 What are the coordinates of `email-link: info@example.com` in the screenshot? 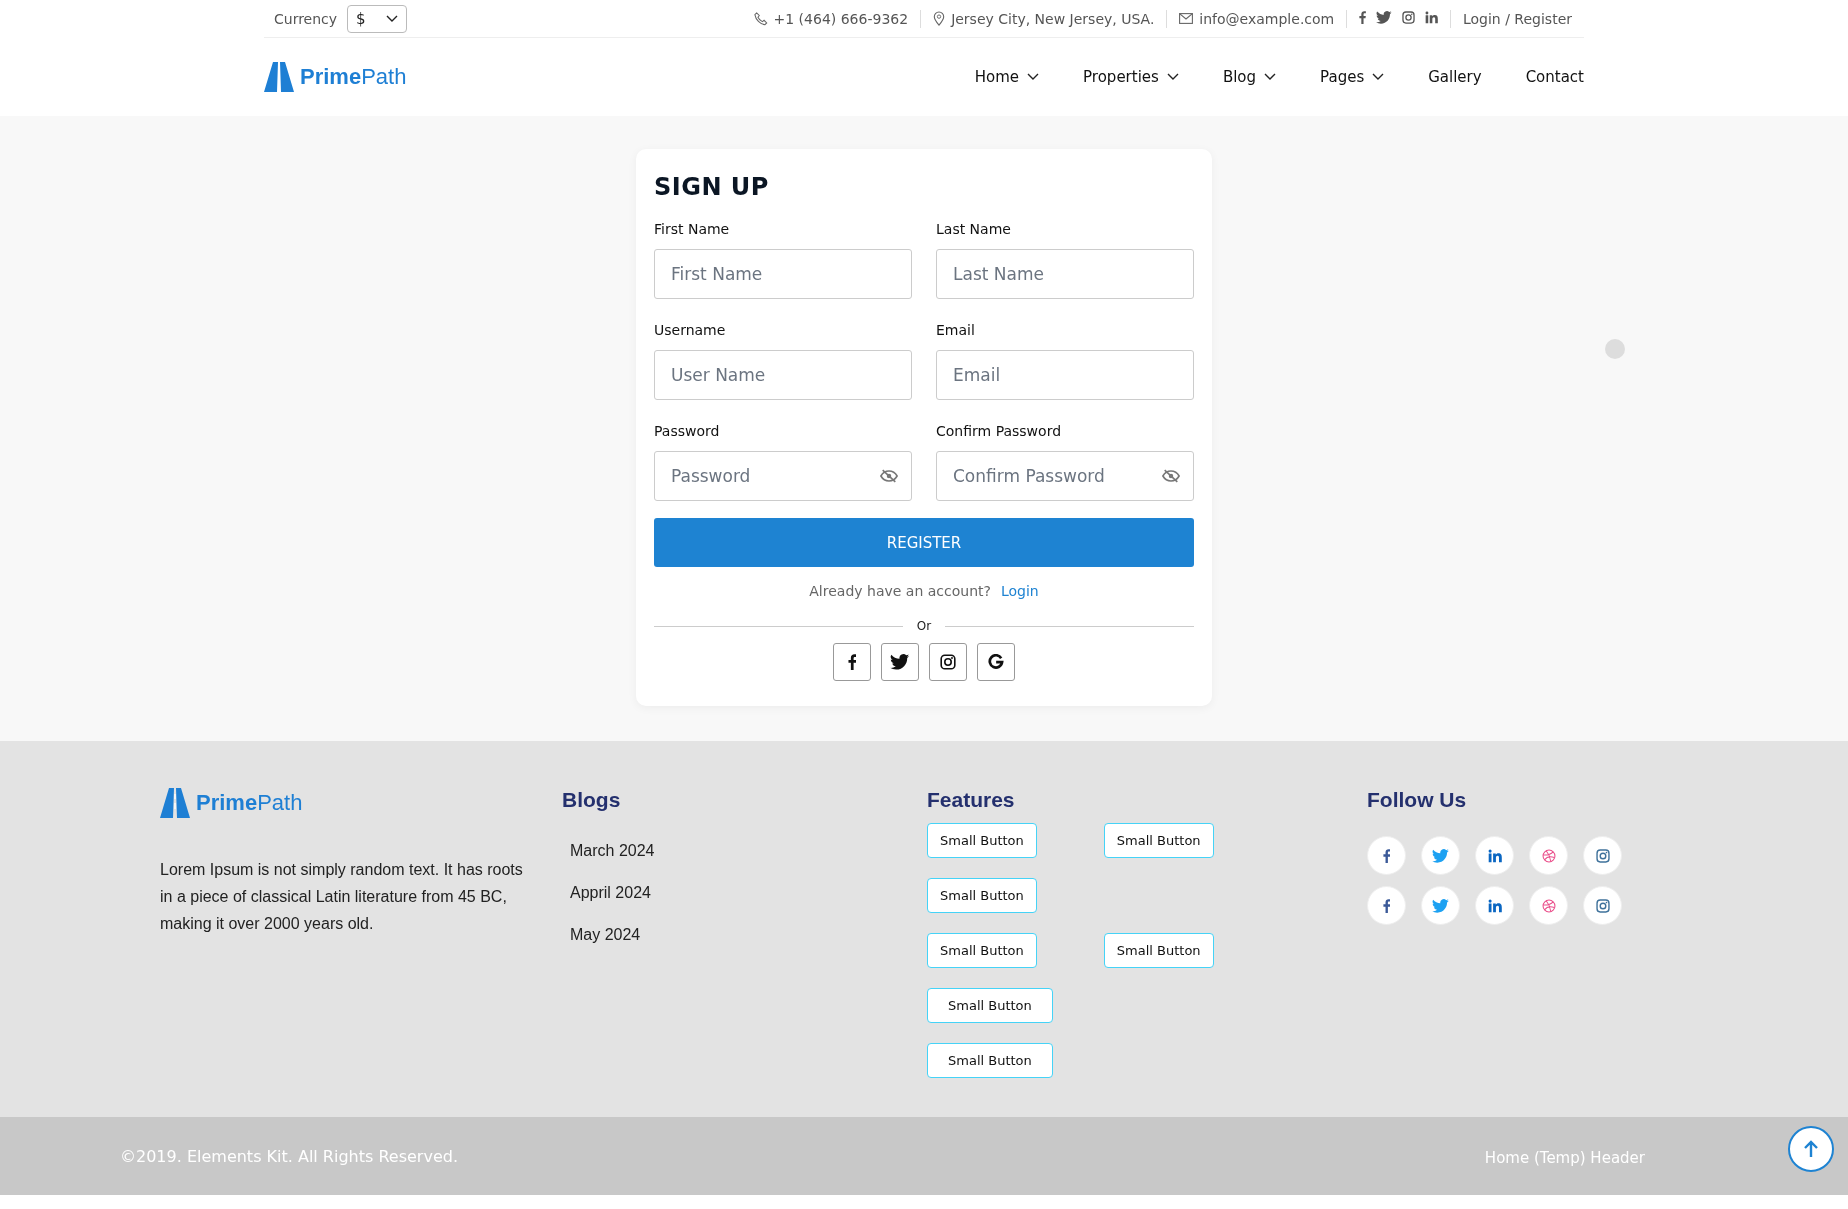 It's located at (1267, 18).